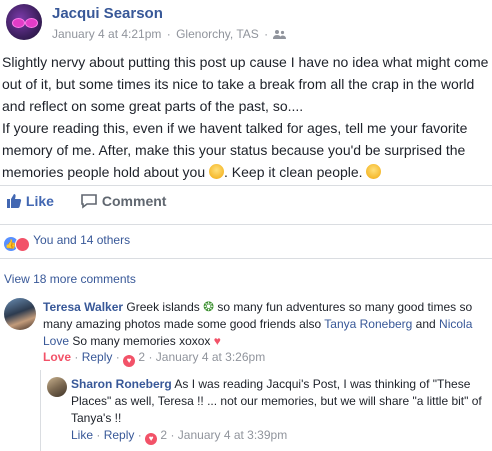 Image resolution: width=492 pixels, height=451 pixels. What do you see at coordinates (217, 171) in the screenshot?
I see `smiling-face-emoji` at bounding box center [217, 171].